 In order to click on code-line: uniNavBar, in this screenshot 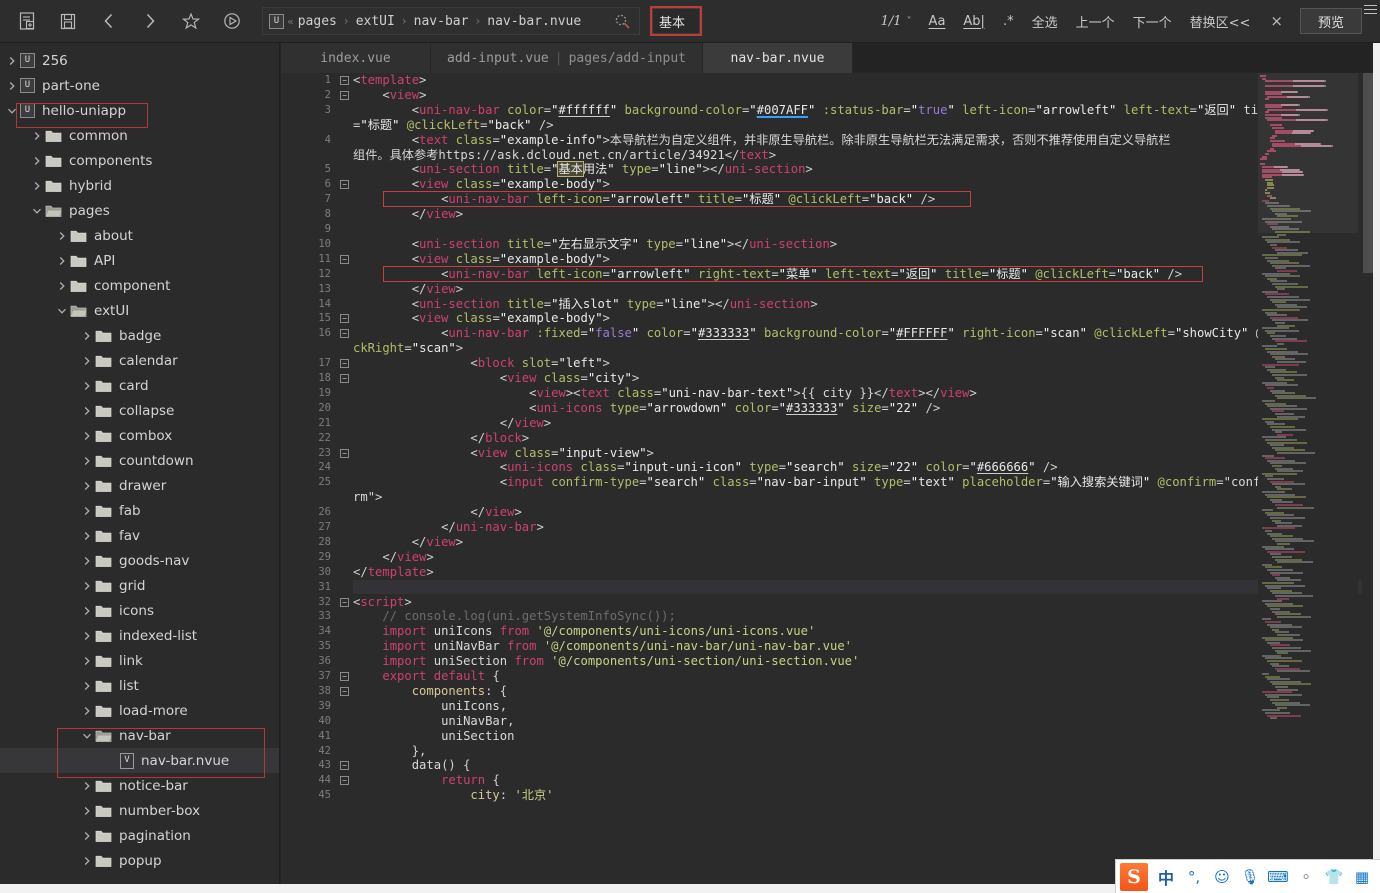, I will do `click(866, 721)`.